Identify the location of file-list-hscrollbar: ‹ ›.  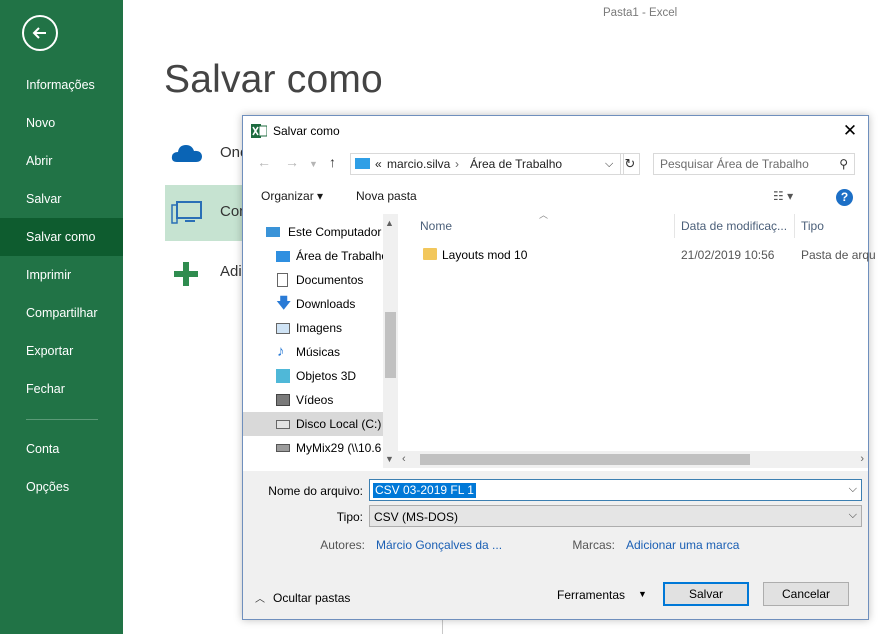
(633, 459).